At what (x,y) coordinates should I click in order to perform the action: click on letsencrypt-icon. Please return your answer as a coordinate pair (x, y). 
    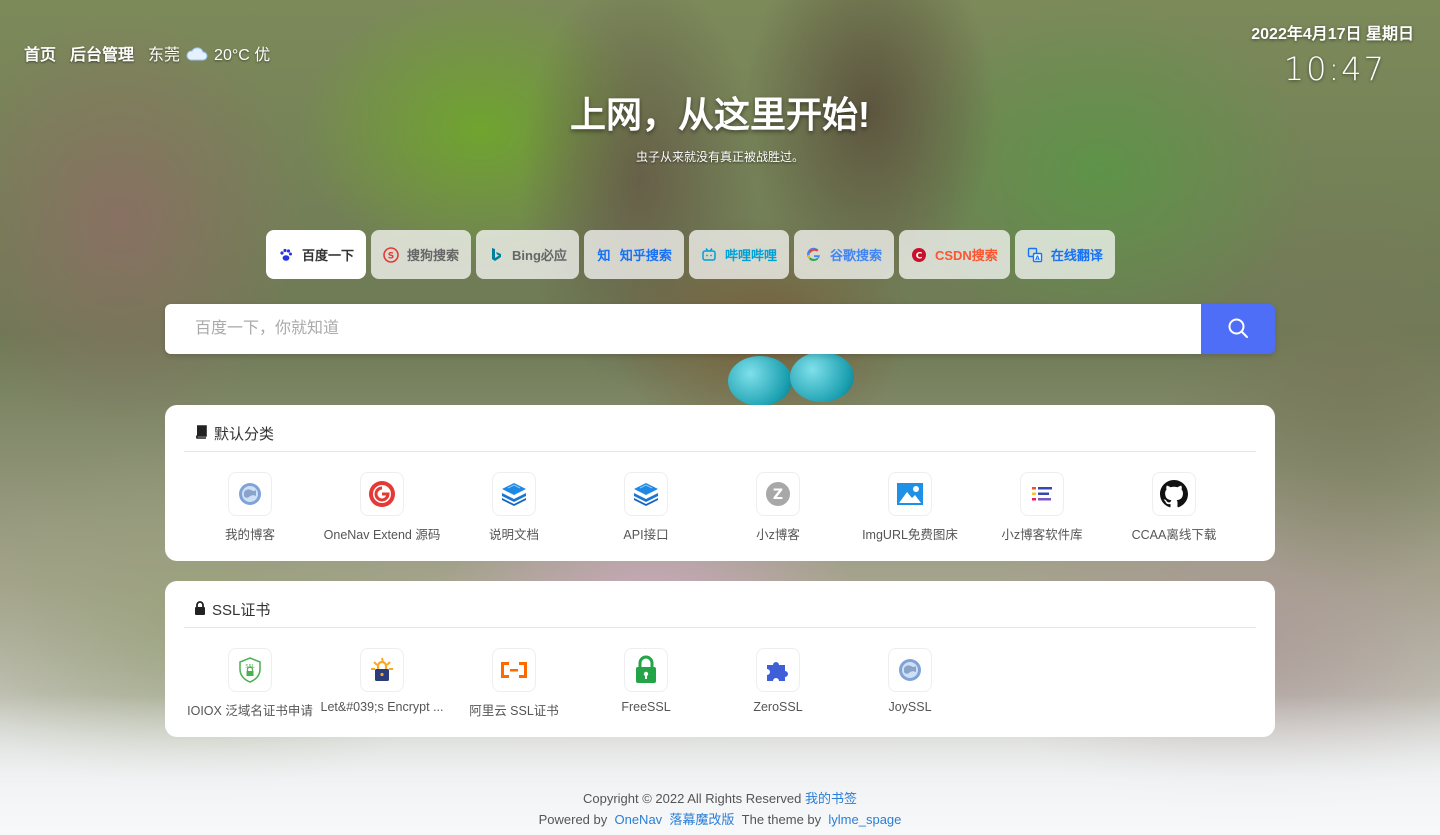
    Looking at the image, I should click on (382, 670).